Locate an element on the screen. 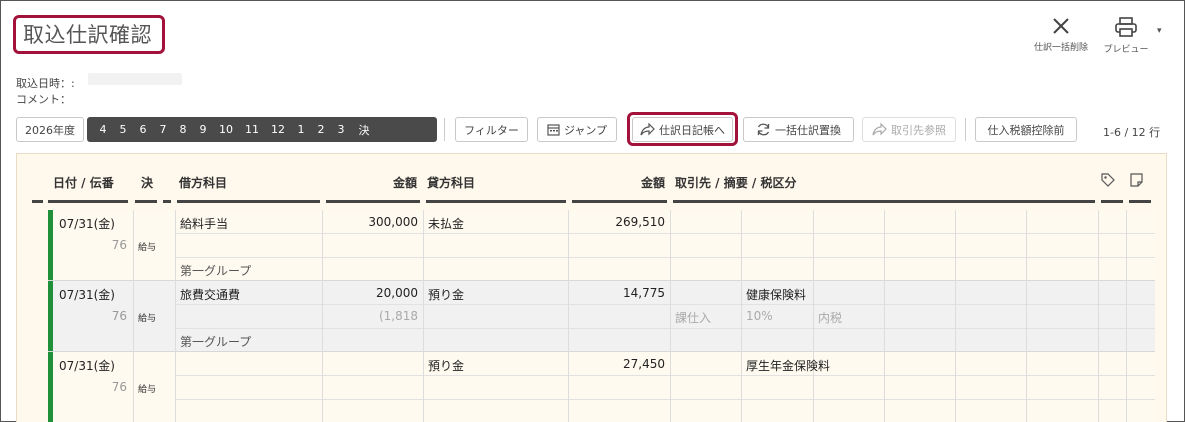 This screenshot has height=422, width=1185. refresh-icon is located at coordinates (763, 129).